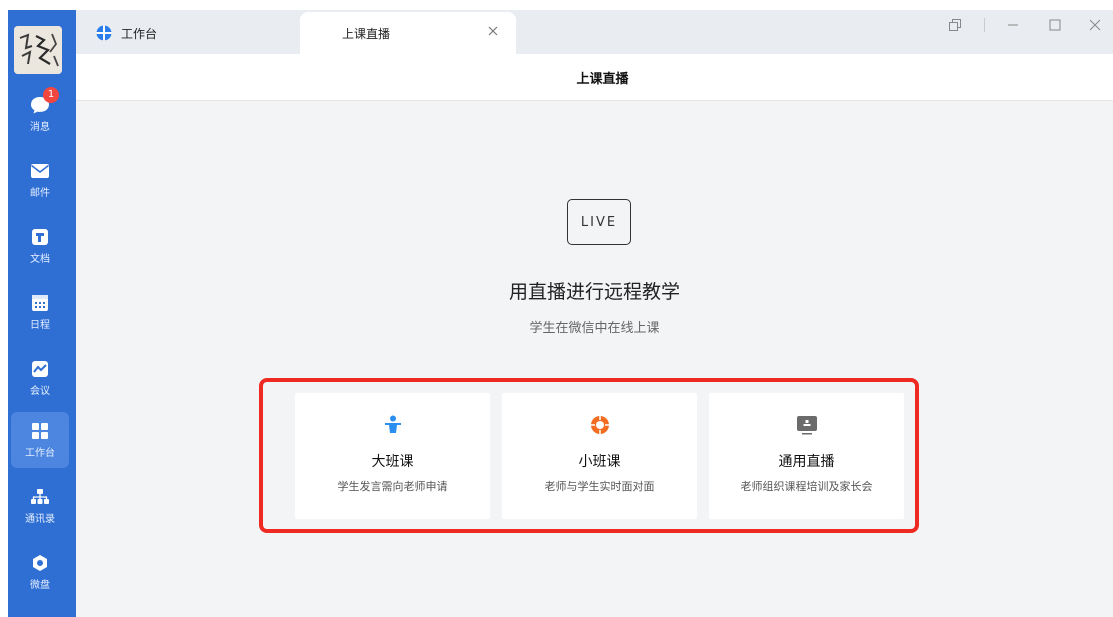  I want to click on sidebar-item-label: 文档, so click(40, 259).